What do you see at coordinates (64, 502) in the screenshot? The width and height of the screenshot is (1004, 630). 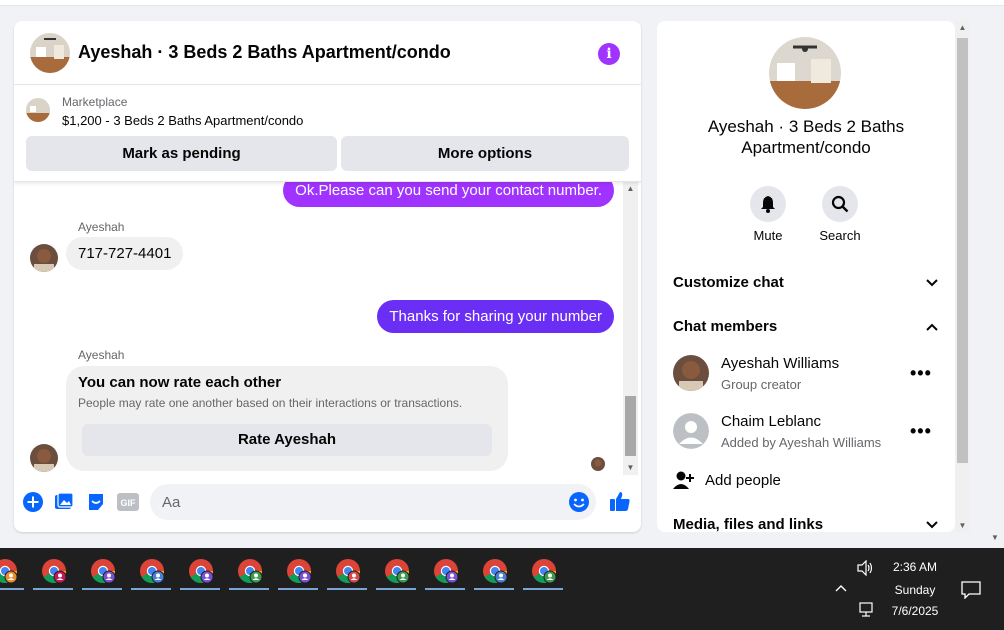 I see `photo-icon` at bounding box center [64, 502].